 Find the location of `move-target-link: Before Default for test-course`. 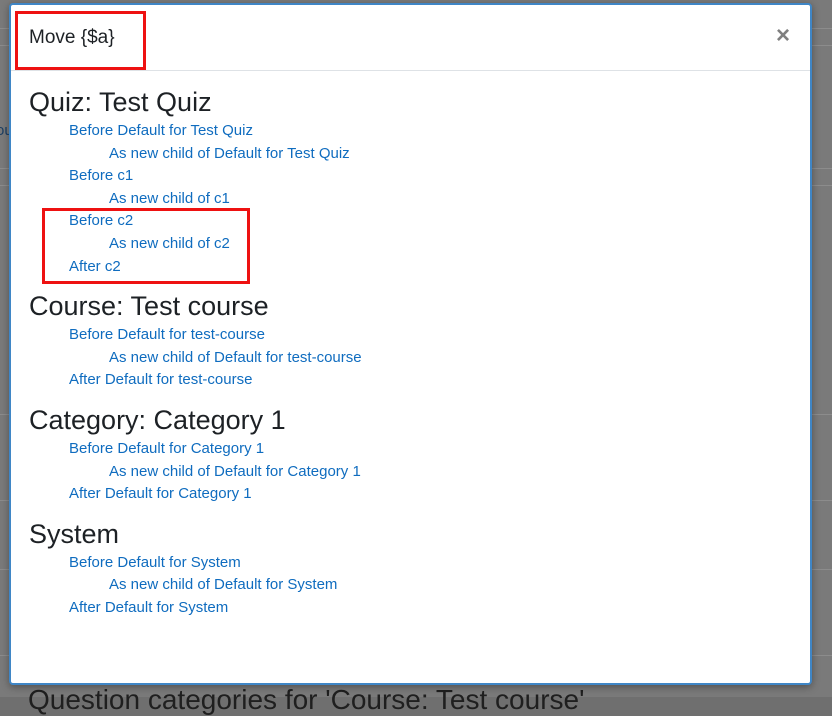

move-target-link: Before Default for test-course is located at coordinates (167, 334).